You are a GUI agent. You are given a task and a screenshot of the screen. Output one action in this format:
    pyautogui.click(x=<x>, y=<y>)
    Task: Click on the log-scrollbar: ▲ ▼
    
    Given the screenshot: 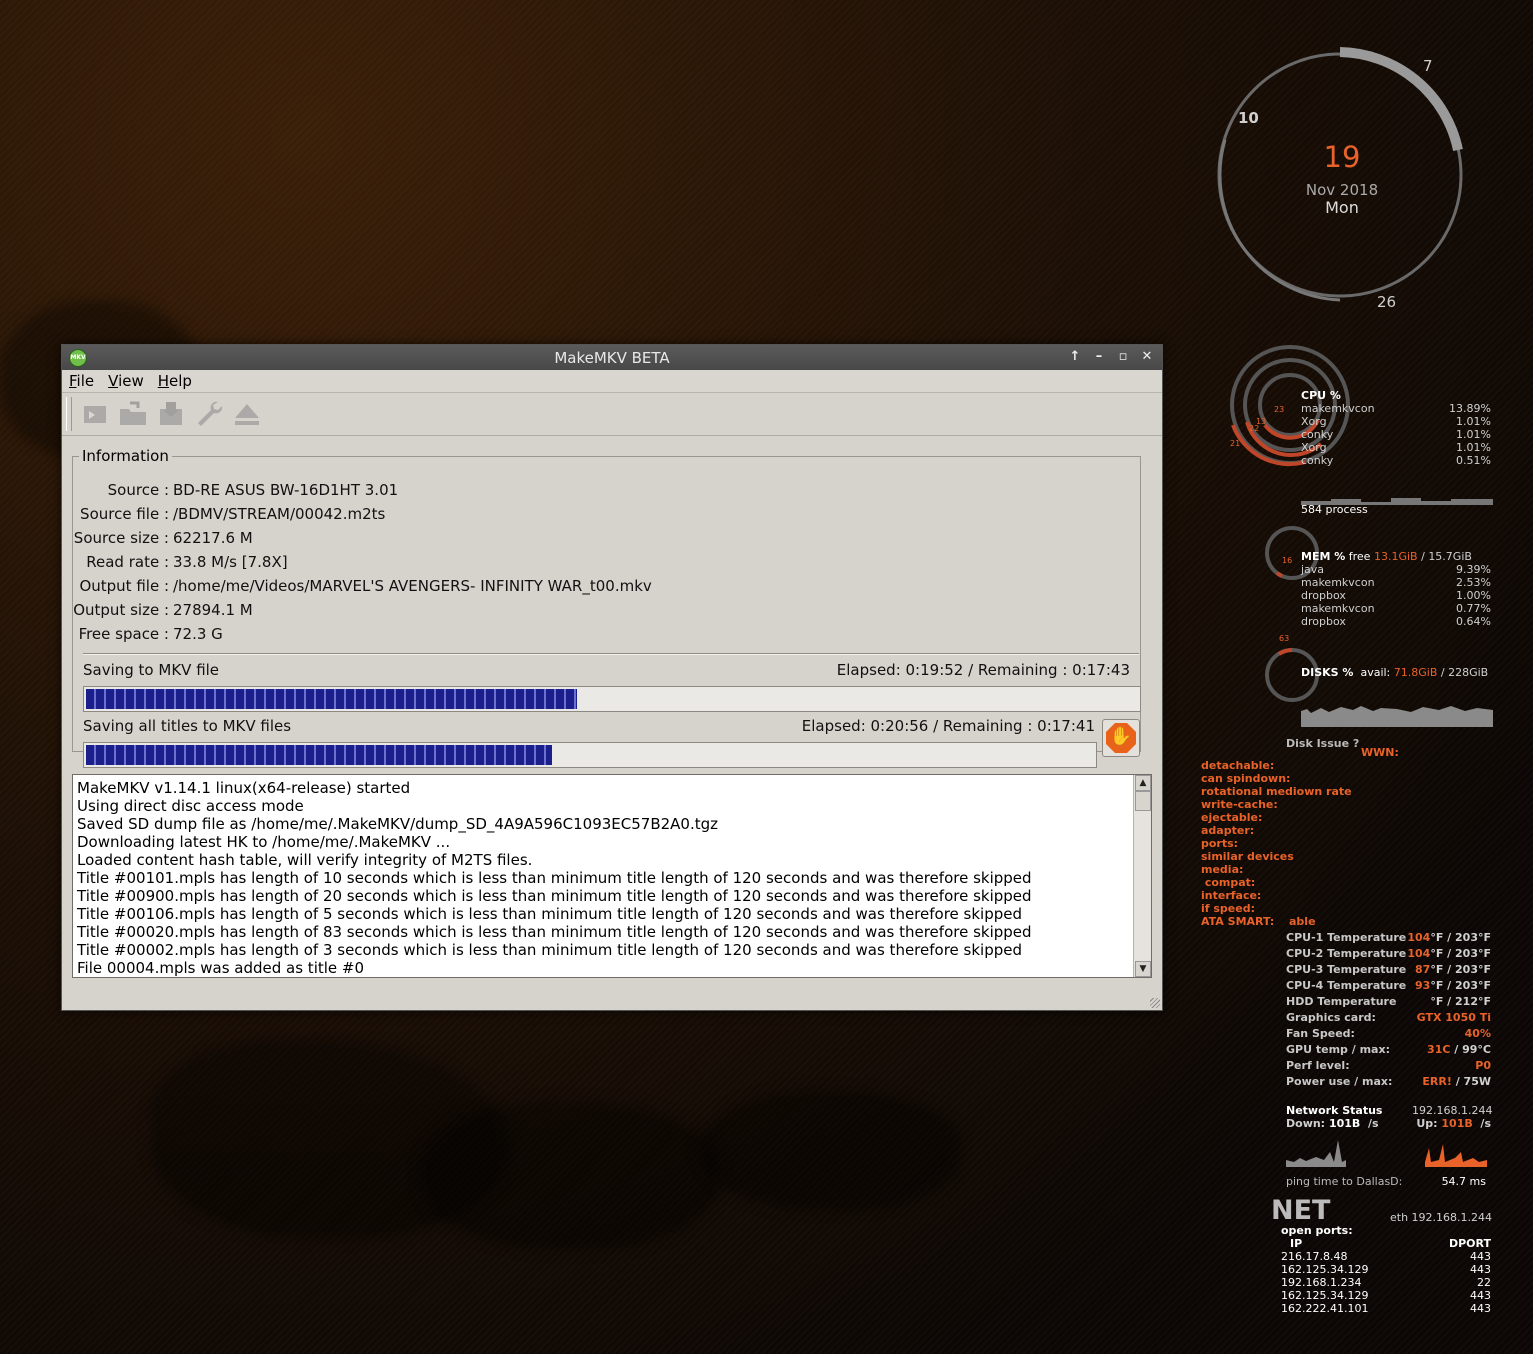 What is the action you would take?
    pyautogui.click(x=1142, y=876)
    